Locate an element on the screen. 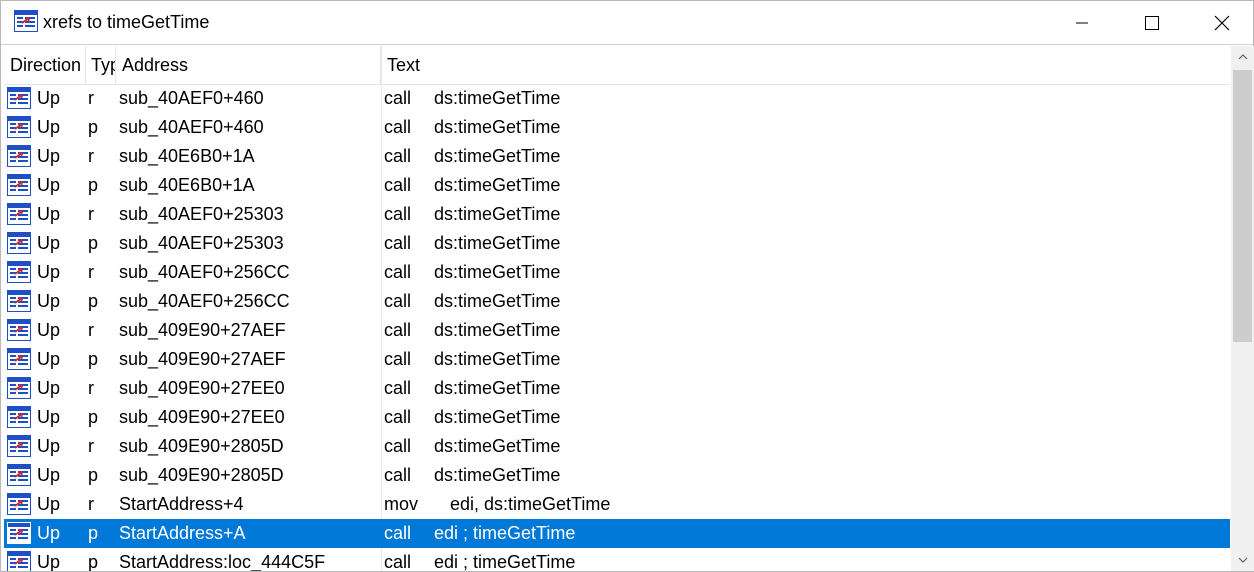  column-header-type: Type is located at coordinates (101, 65).